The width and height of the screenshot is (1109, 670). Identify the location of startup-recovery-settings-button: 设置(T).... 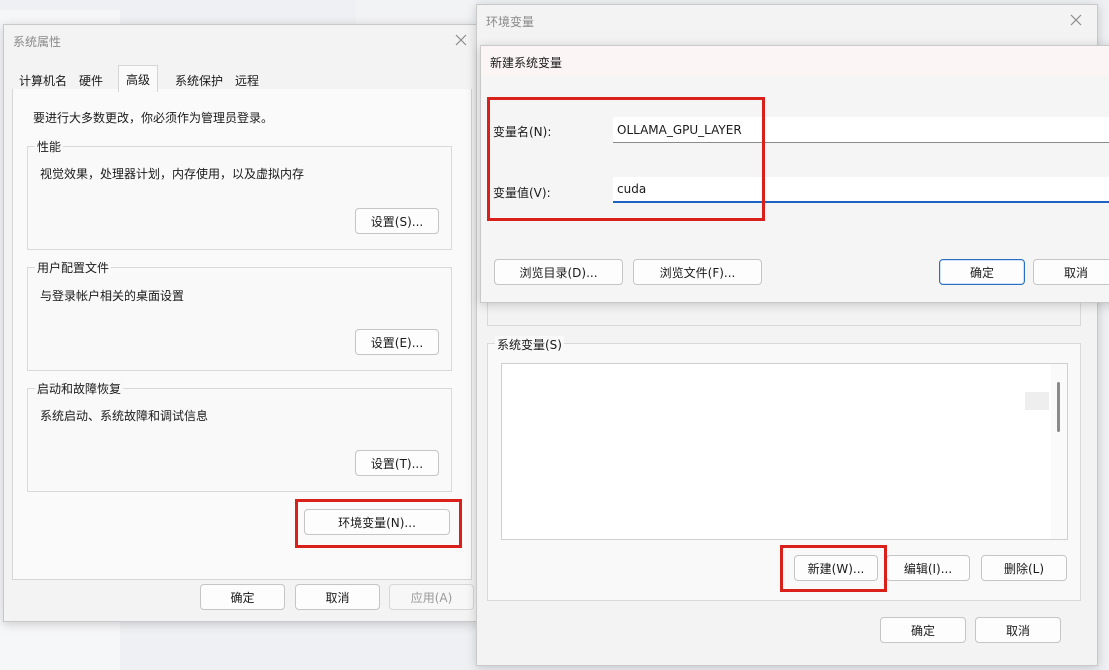
(397, 463).